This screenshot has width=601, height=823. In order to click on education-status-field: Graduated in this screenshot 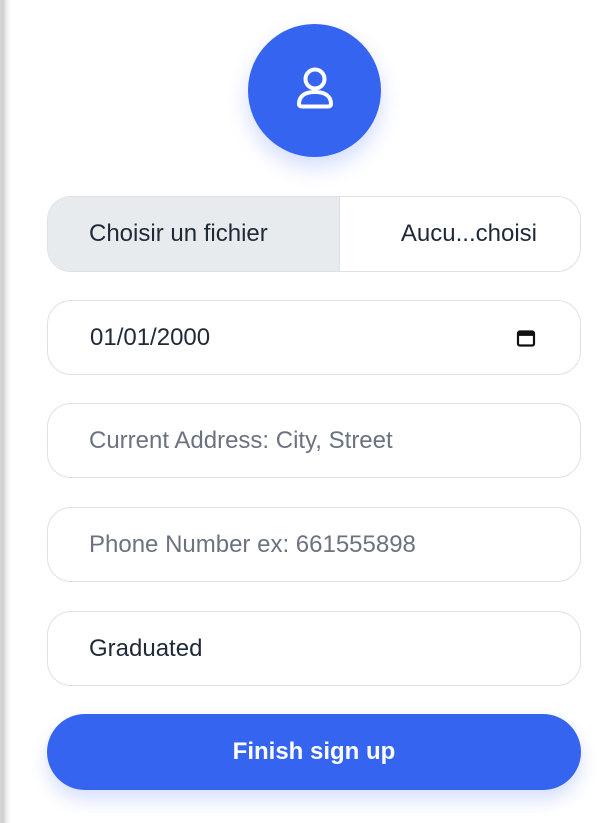, I will do `click(314, 648)`.